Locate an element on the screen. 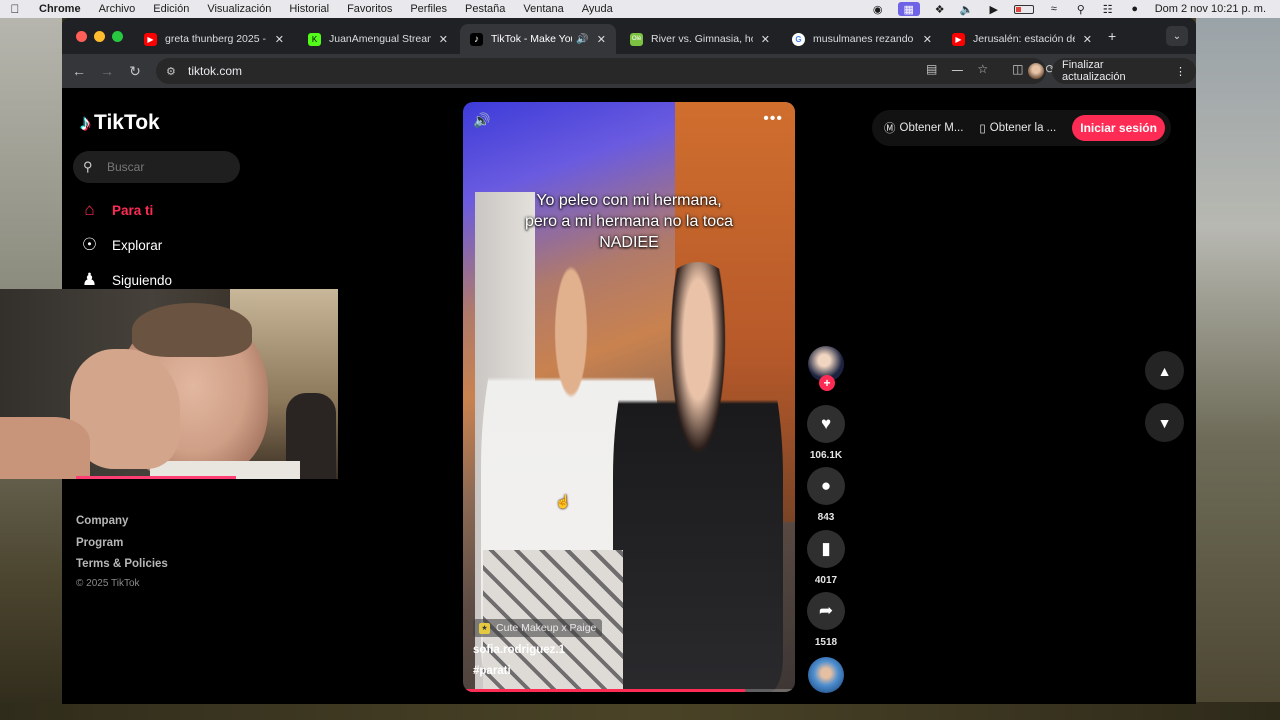 This screenshot has height=720, width=1280. google-icon: G is located at coordinates (798, 39).